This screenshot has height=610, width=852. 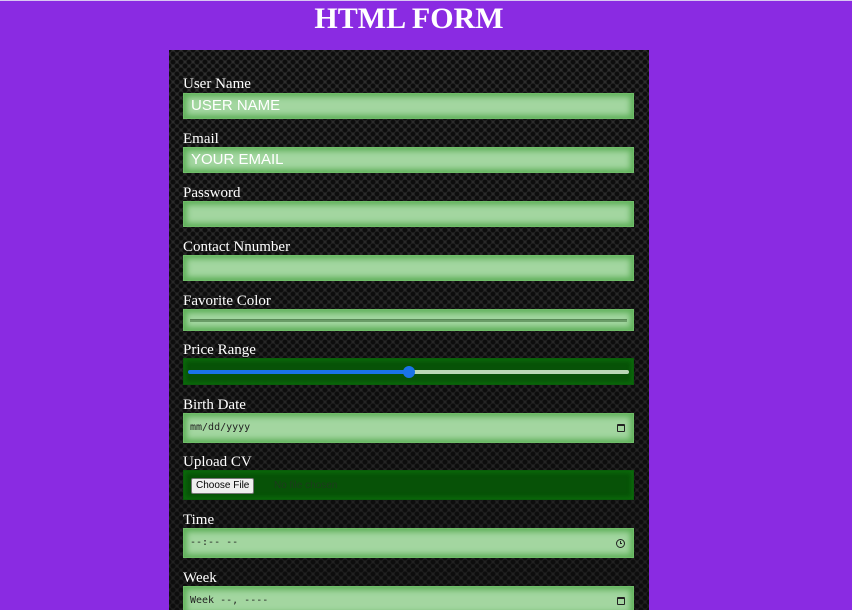 What do you see at coordinates (620, 543) in the screenshot?
I see `clock-icon` at bounding box center [620, 543].